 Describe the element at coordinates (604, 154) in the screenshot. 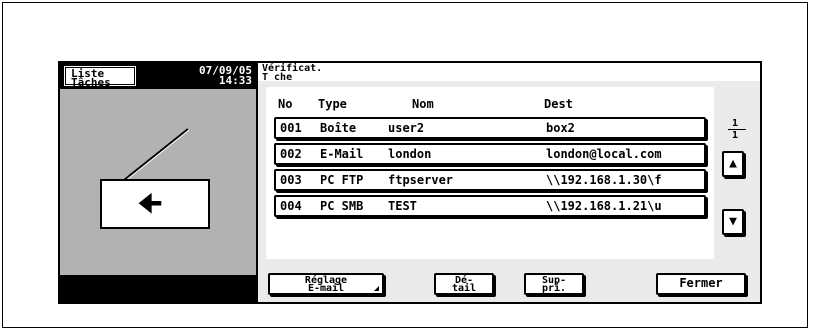

I see `row-dest: london@local.com` at that location.